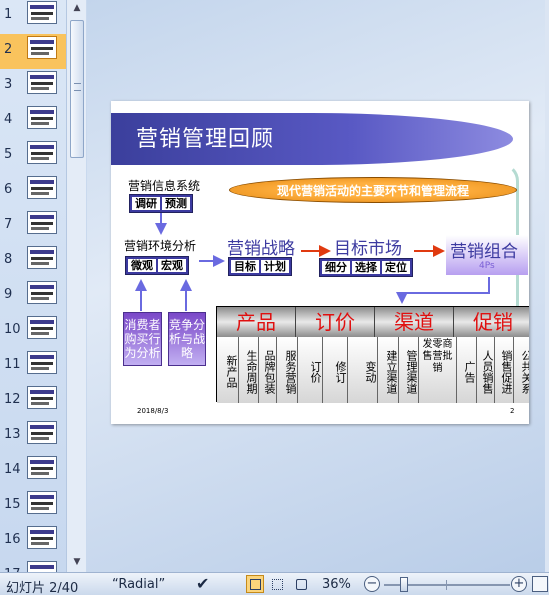 Image resolution: width=549 pixels, height=595 pixels. I want to click on grid-icon, so click(277, 584).